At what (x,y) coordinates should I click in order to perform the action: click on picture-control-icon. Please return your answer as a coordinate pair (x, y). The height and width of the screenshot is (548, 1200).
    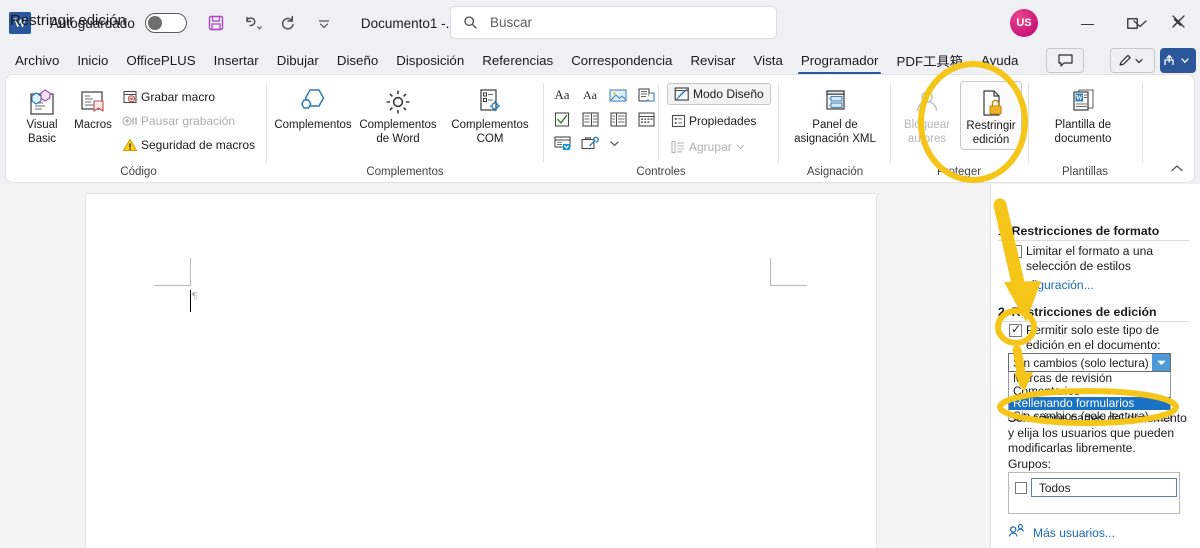
    Looking at the image, I should click on (618, 95).